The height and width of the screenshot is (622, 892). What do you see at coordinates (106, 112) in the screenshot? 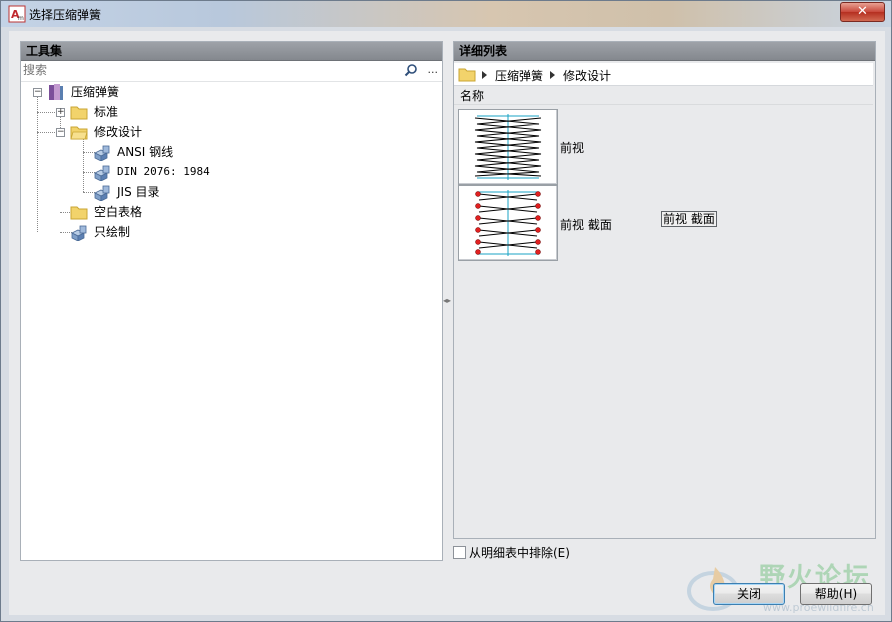
I see `tree-item-label: 标准` at bounding box center [106, 112].